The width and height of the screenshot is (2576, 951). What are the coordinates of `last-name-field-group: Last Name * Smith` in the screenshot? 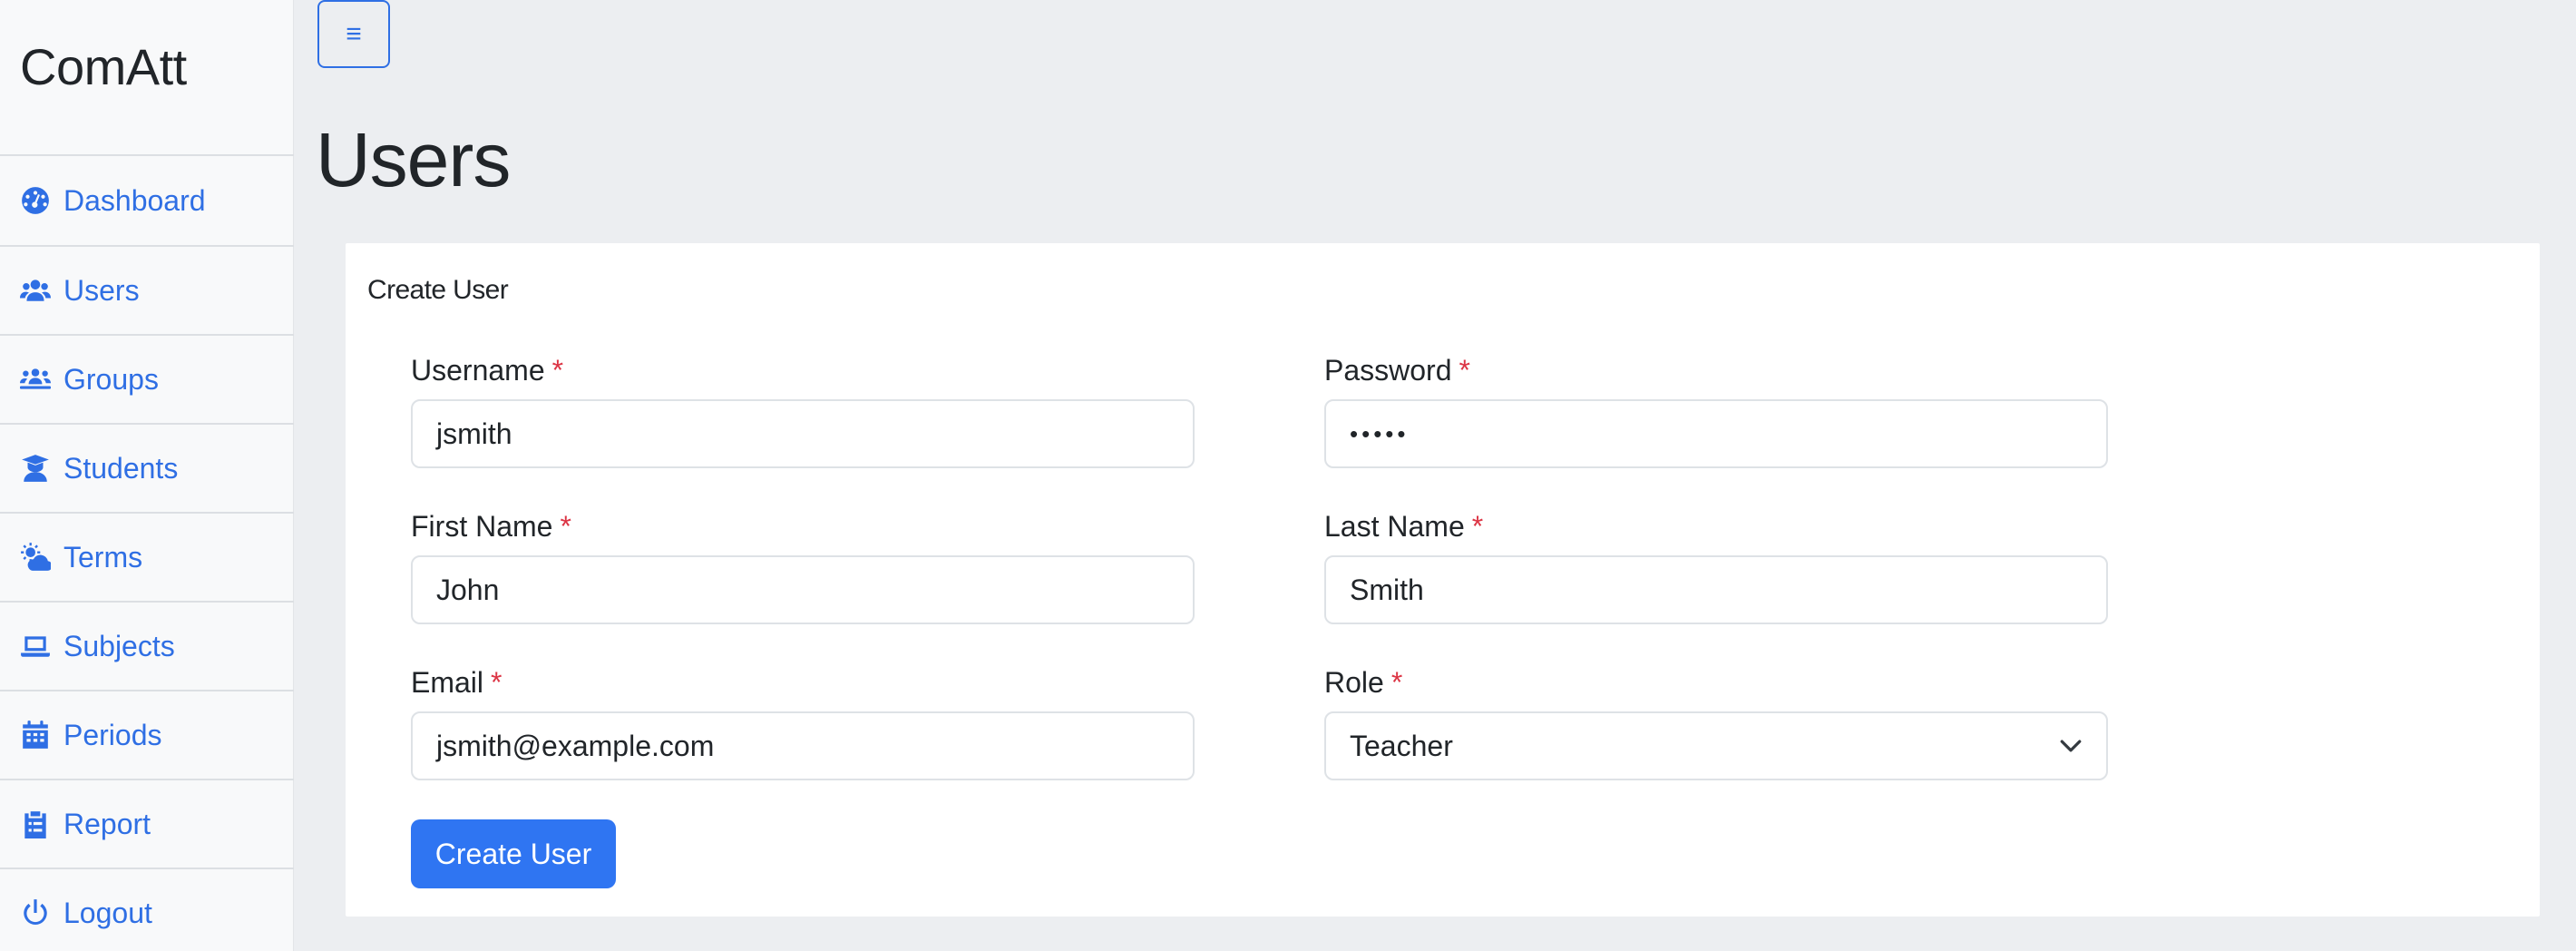 It's located at (1716, 566).